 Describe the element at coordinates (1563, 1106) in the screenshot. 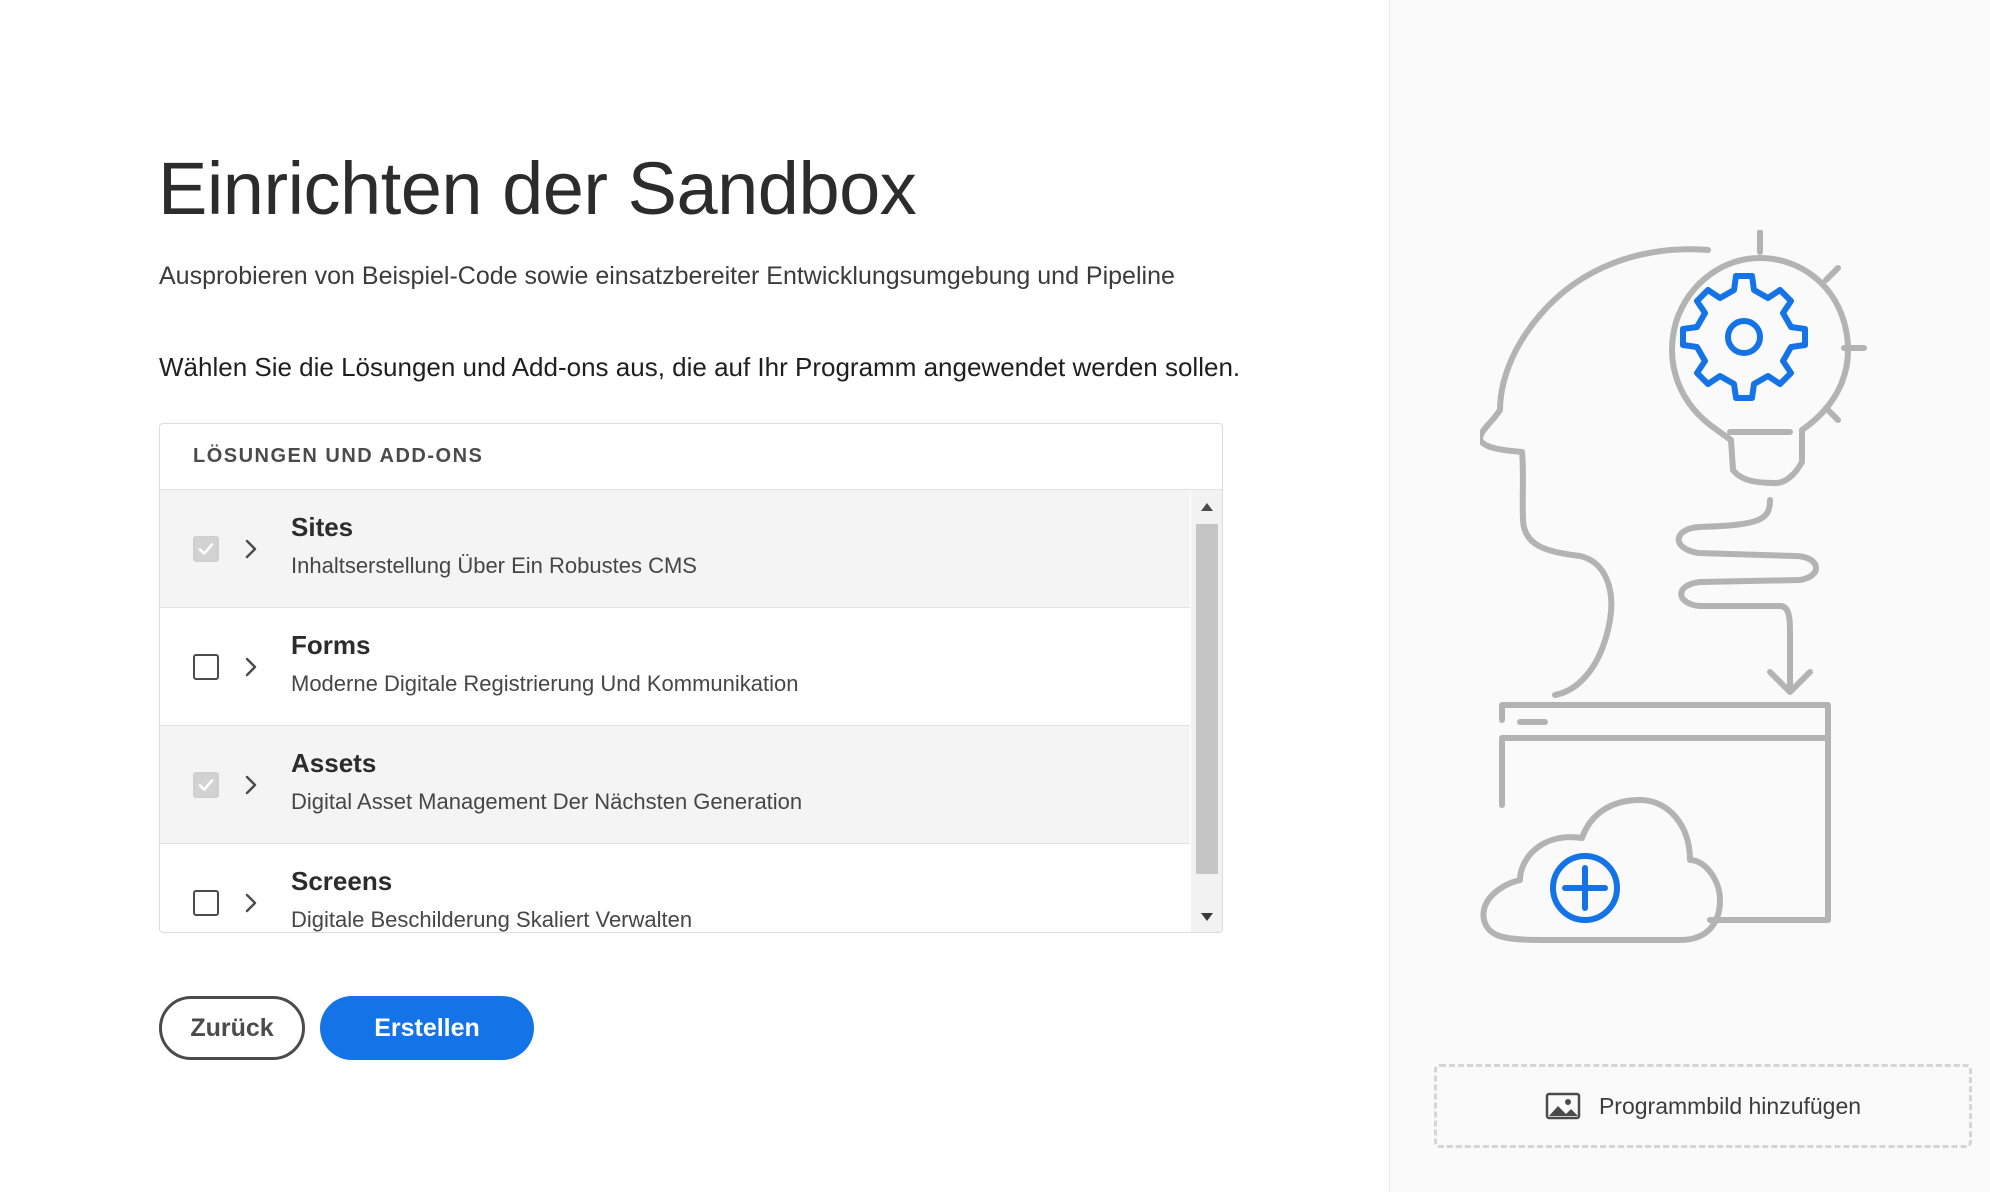

I see `image-icon` at that location.